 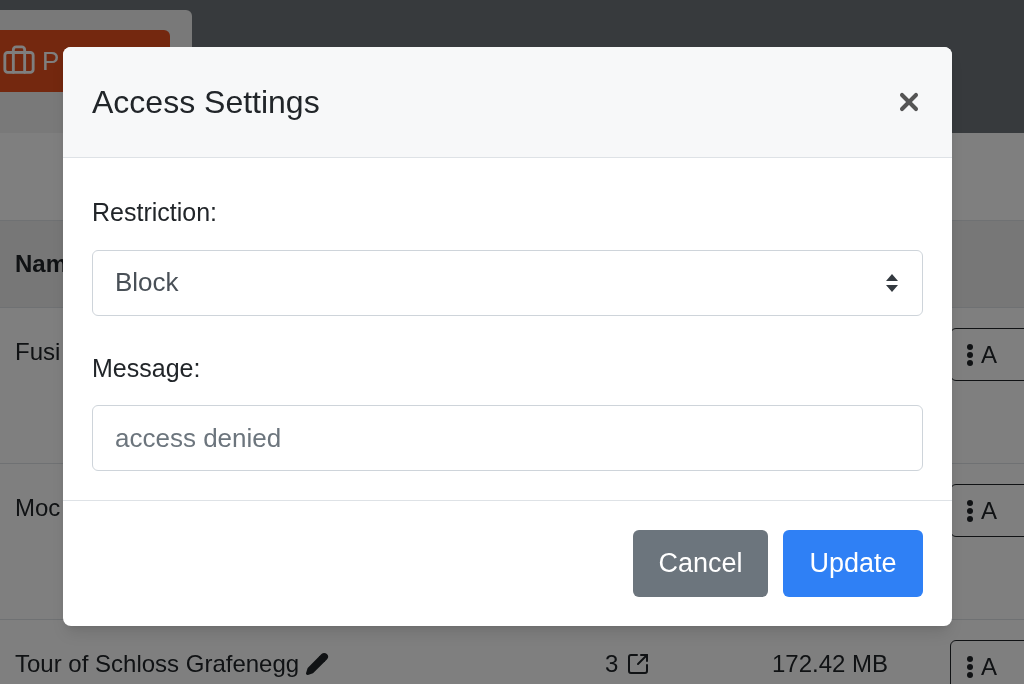 What do you see at coordinates (155, 212) in the screenshot?
I see `field-label: Restriction:` at bounding box center [155, 212].